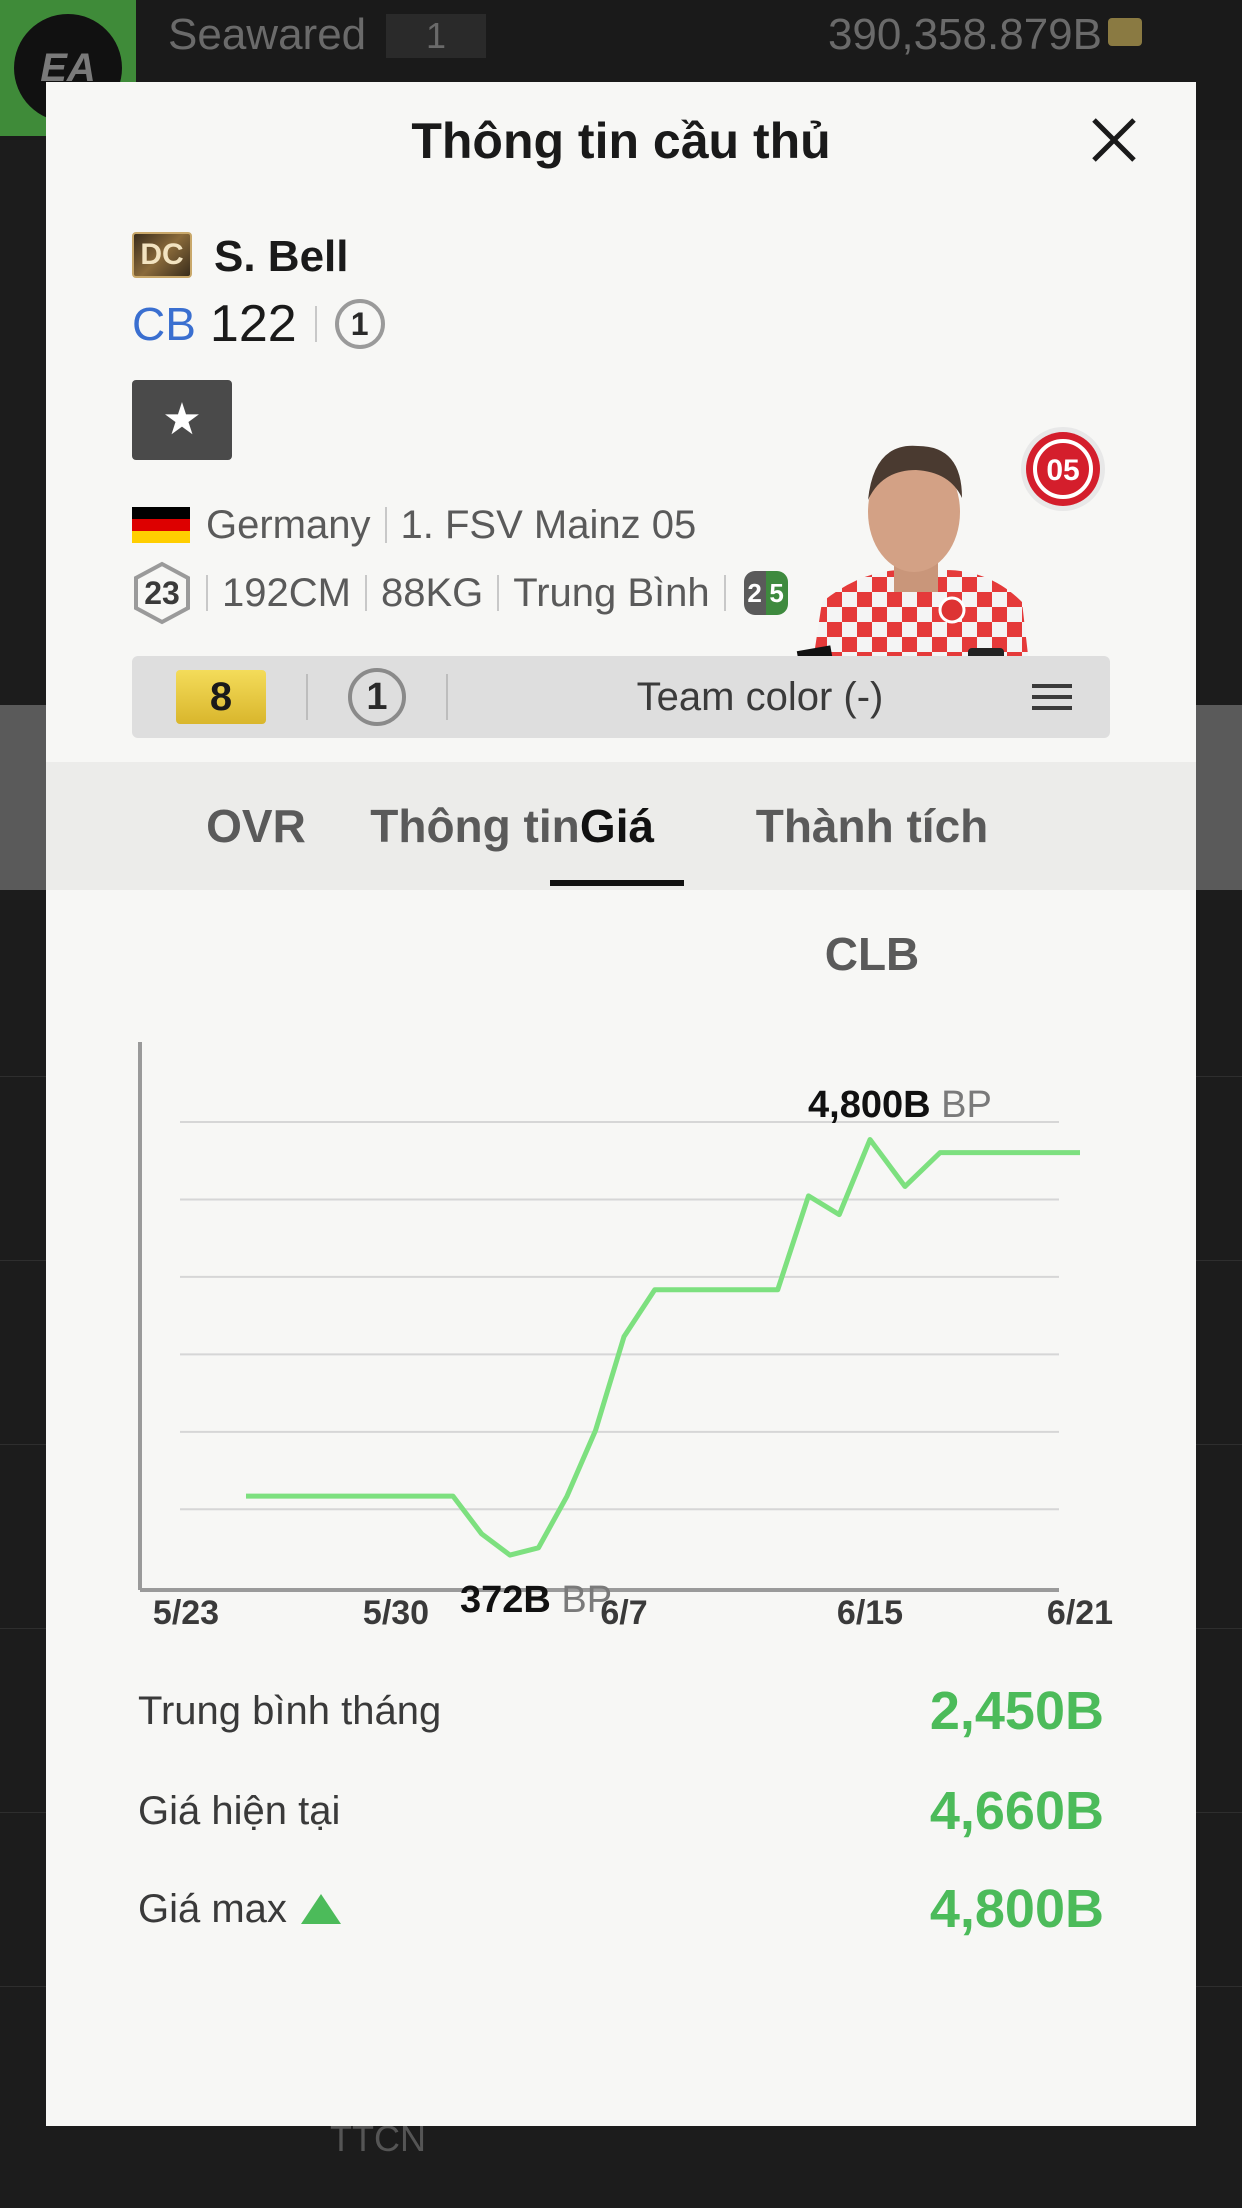 This screenshot has height=2208, width=1242. What do you see at coordinates (359, 324) in the screenshot?
I see `upgrade-rank-badge: 1` at bounding box center [359, 324].